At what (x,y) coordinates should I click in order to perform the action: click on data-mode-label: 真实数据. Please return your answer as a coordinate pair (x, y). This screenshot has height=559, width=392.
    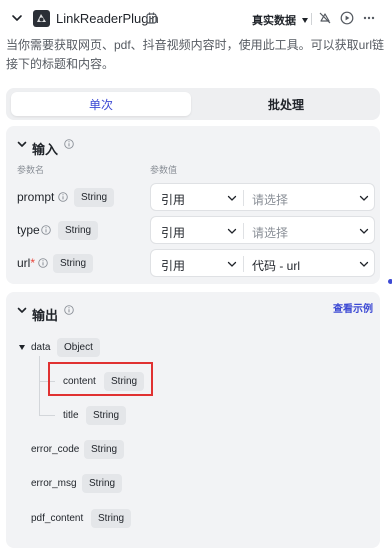
    Looking at the image, I should click on (274, 21).